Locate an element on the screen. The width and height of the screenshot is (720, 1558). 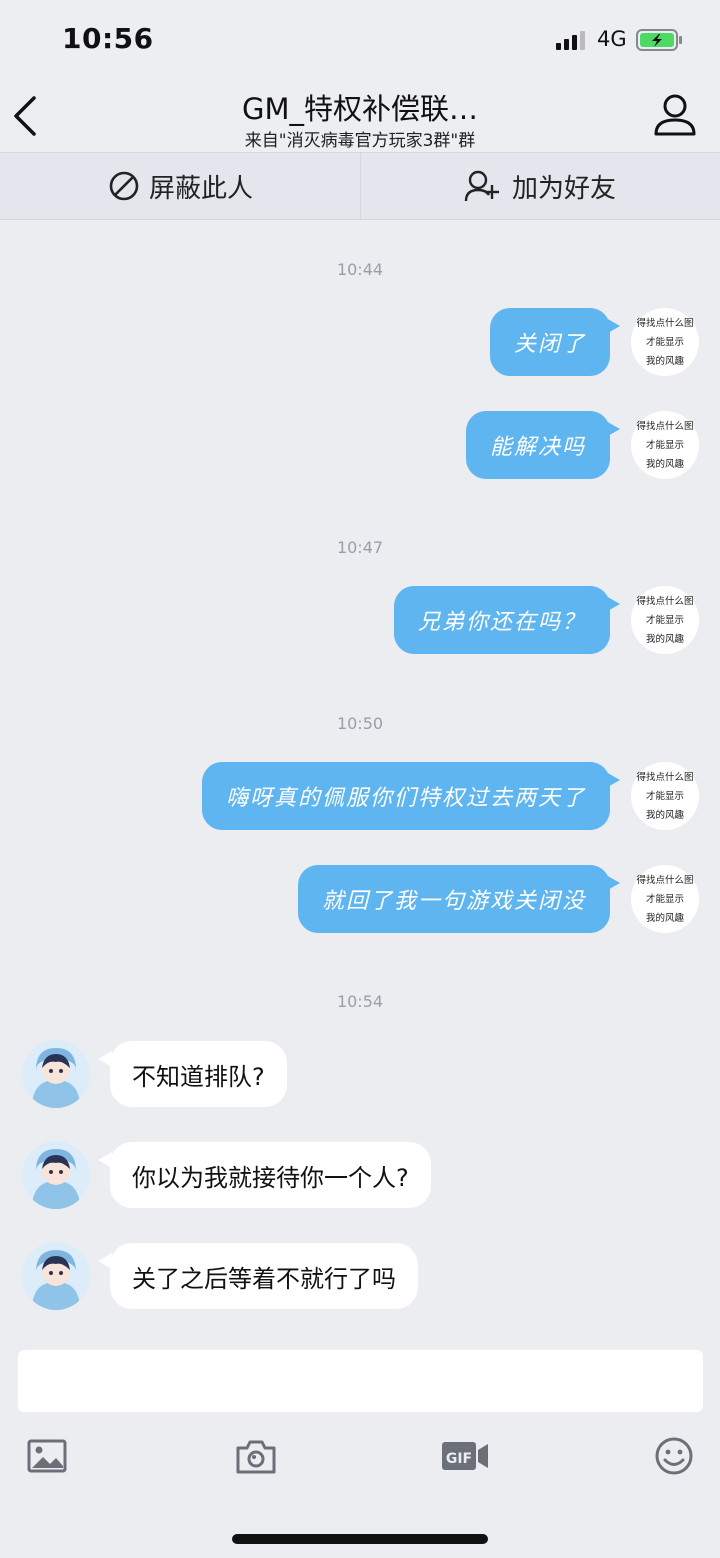
incoming-message: 关了之后等着不就行了吗 is located at coordinates (258, 1276).